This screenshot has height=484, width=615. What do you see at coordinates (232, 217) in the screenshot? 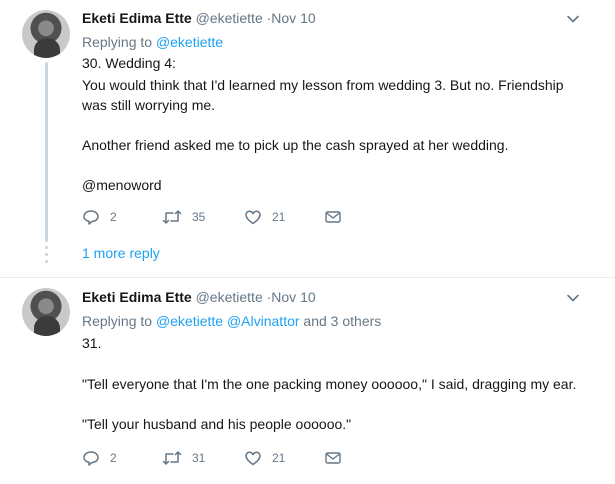
I see `tweet-actions: 2 35 21` at bounding box center [232, 217].